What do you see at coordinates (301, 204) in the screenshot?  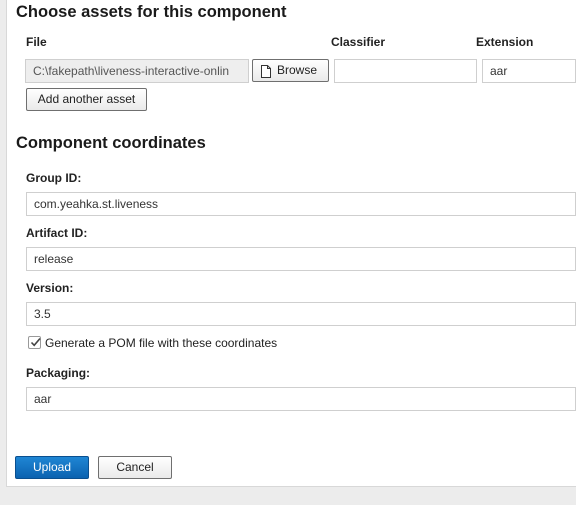 I see `group-id-input: com.yeahka.st.liveness` at bounding box center [301, 204].